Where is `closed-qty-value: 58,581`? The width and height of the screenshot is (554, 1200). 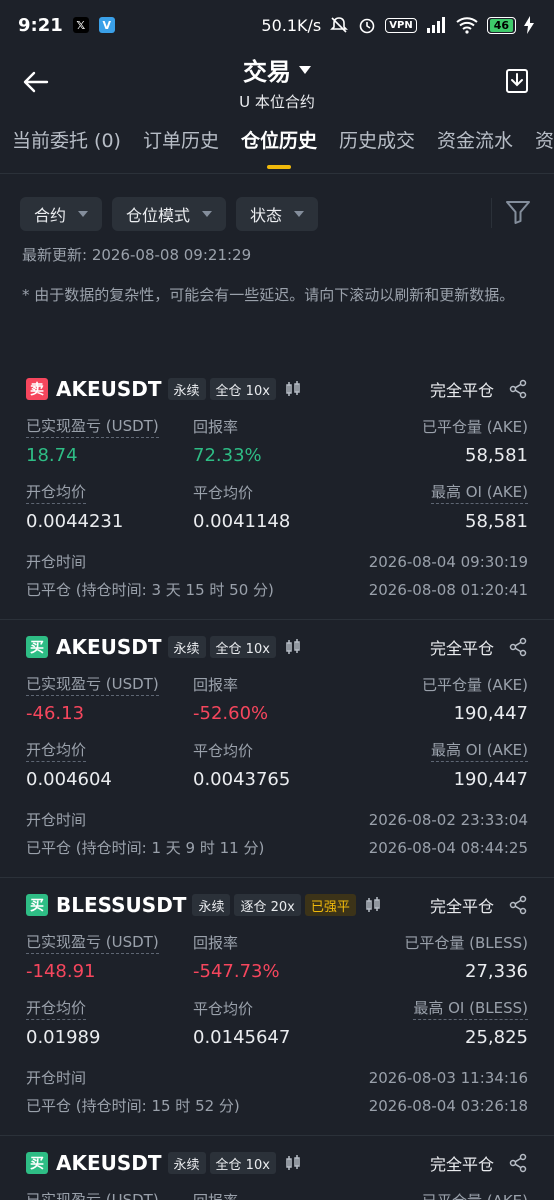
closed-qty-value: 58,581 is located at coordinates (496, 455).